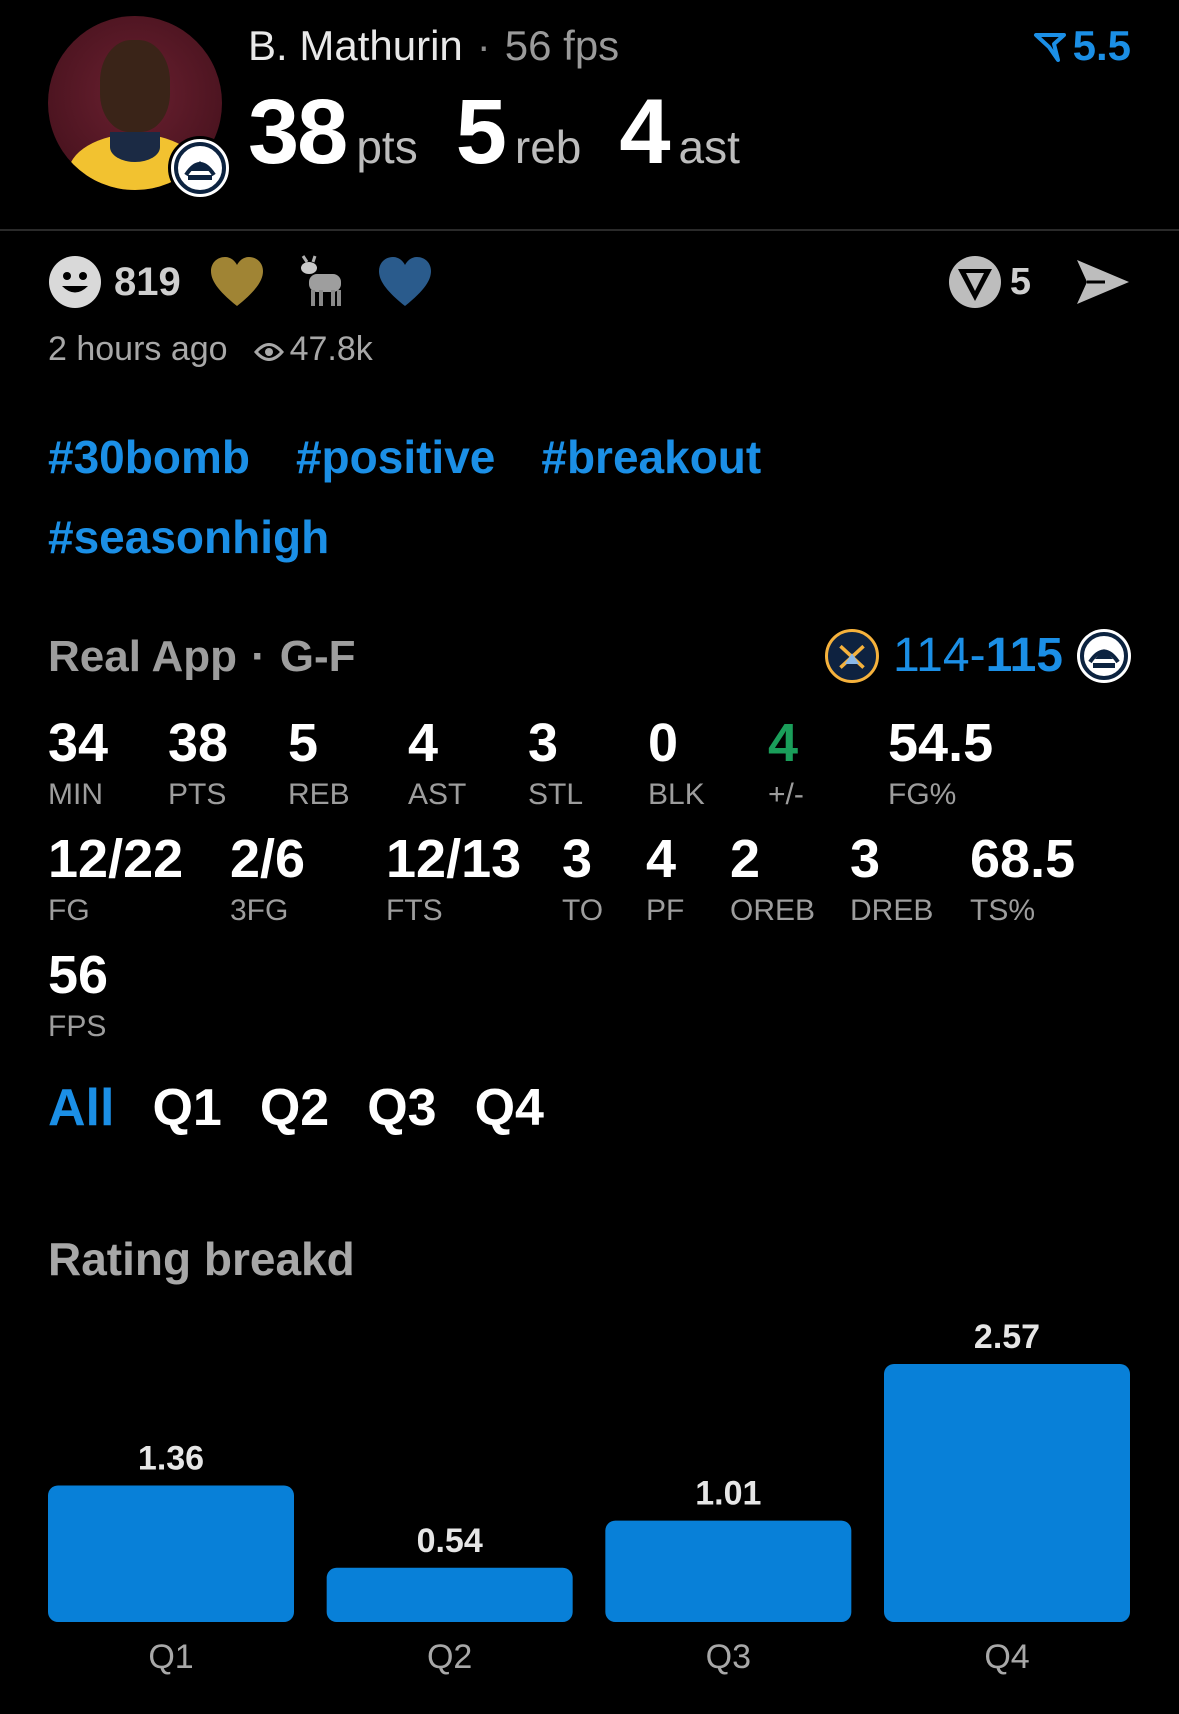 The width and height of the screenshot is (1179, 1714). I want to click on stat-fps: 56 FPS, so click(78, 996).